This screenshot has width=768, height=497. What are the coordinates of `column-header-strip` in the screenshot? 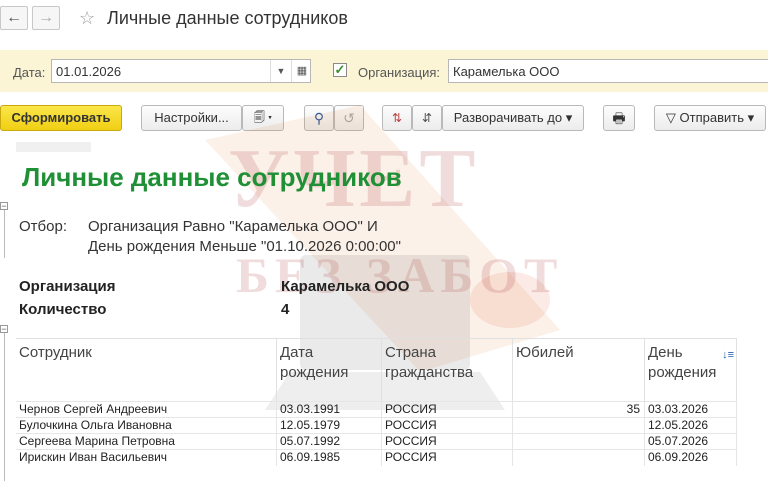 It's located at (53, 147).